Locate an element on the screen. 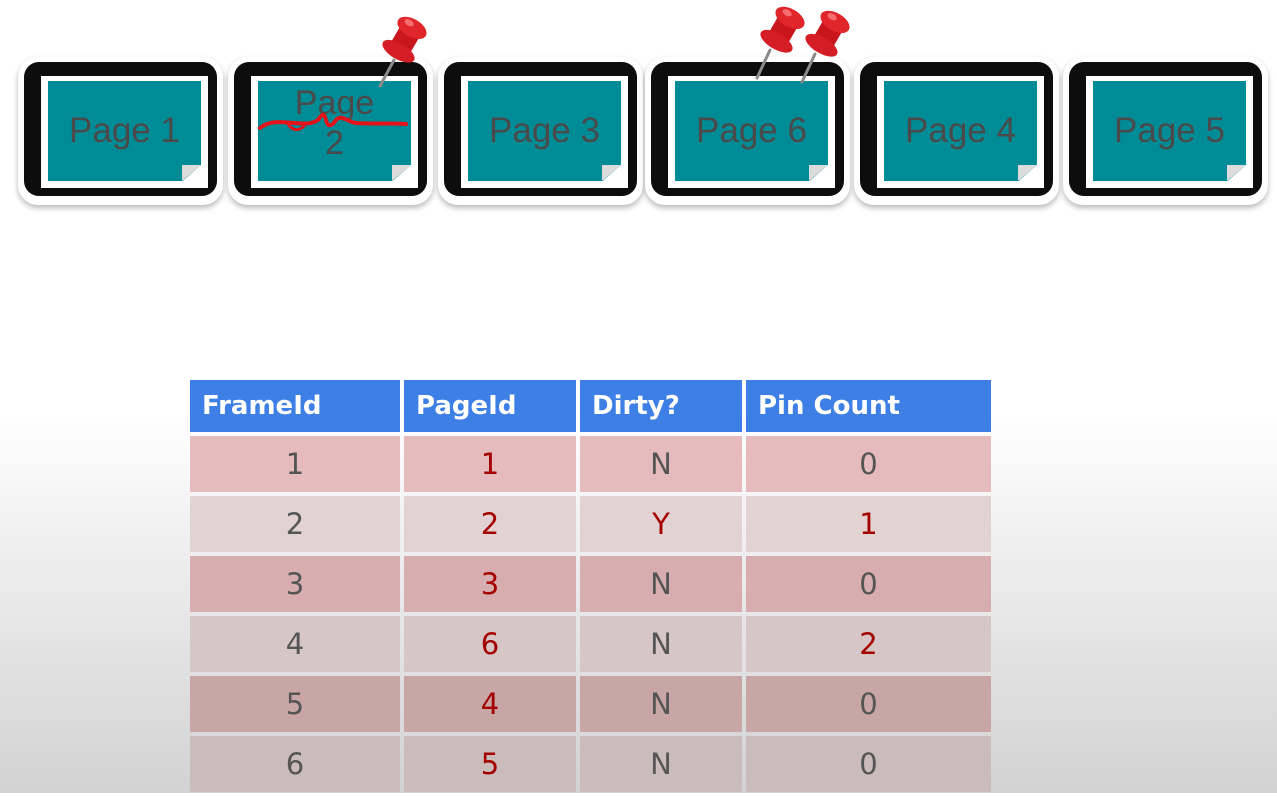 This screenshot has height=796, width=1277. page-card: Page 1 is located at coordinates (124, 132).